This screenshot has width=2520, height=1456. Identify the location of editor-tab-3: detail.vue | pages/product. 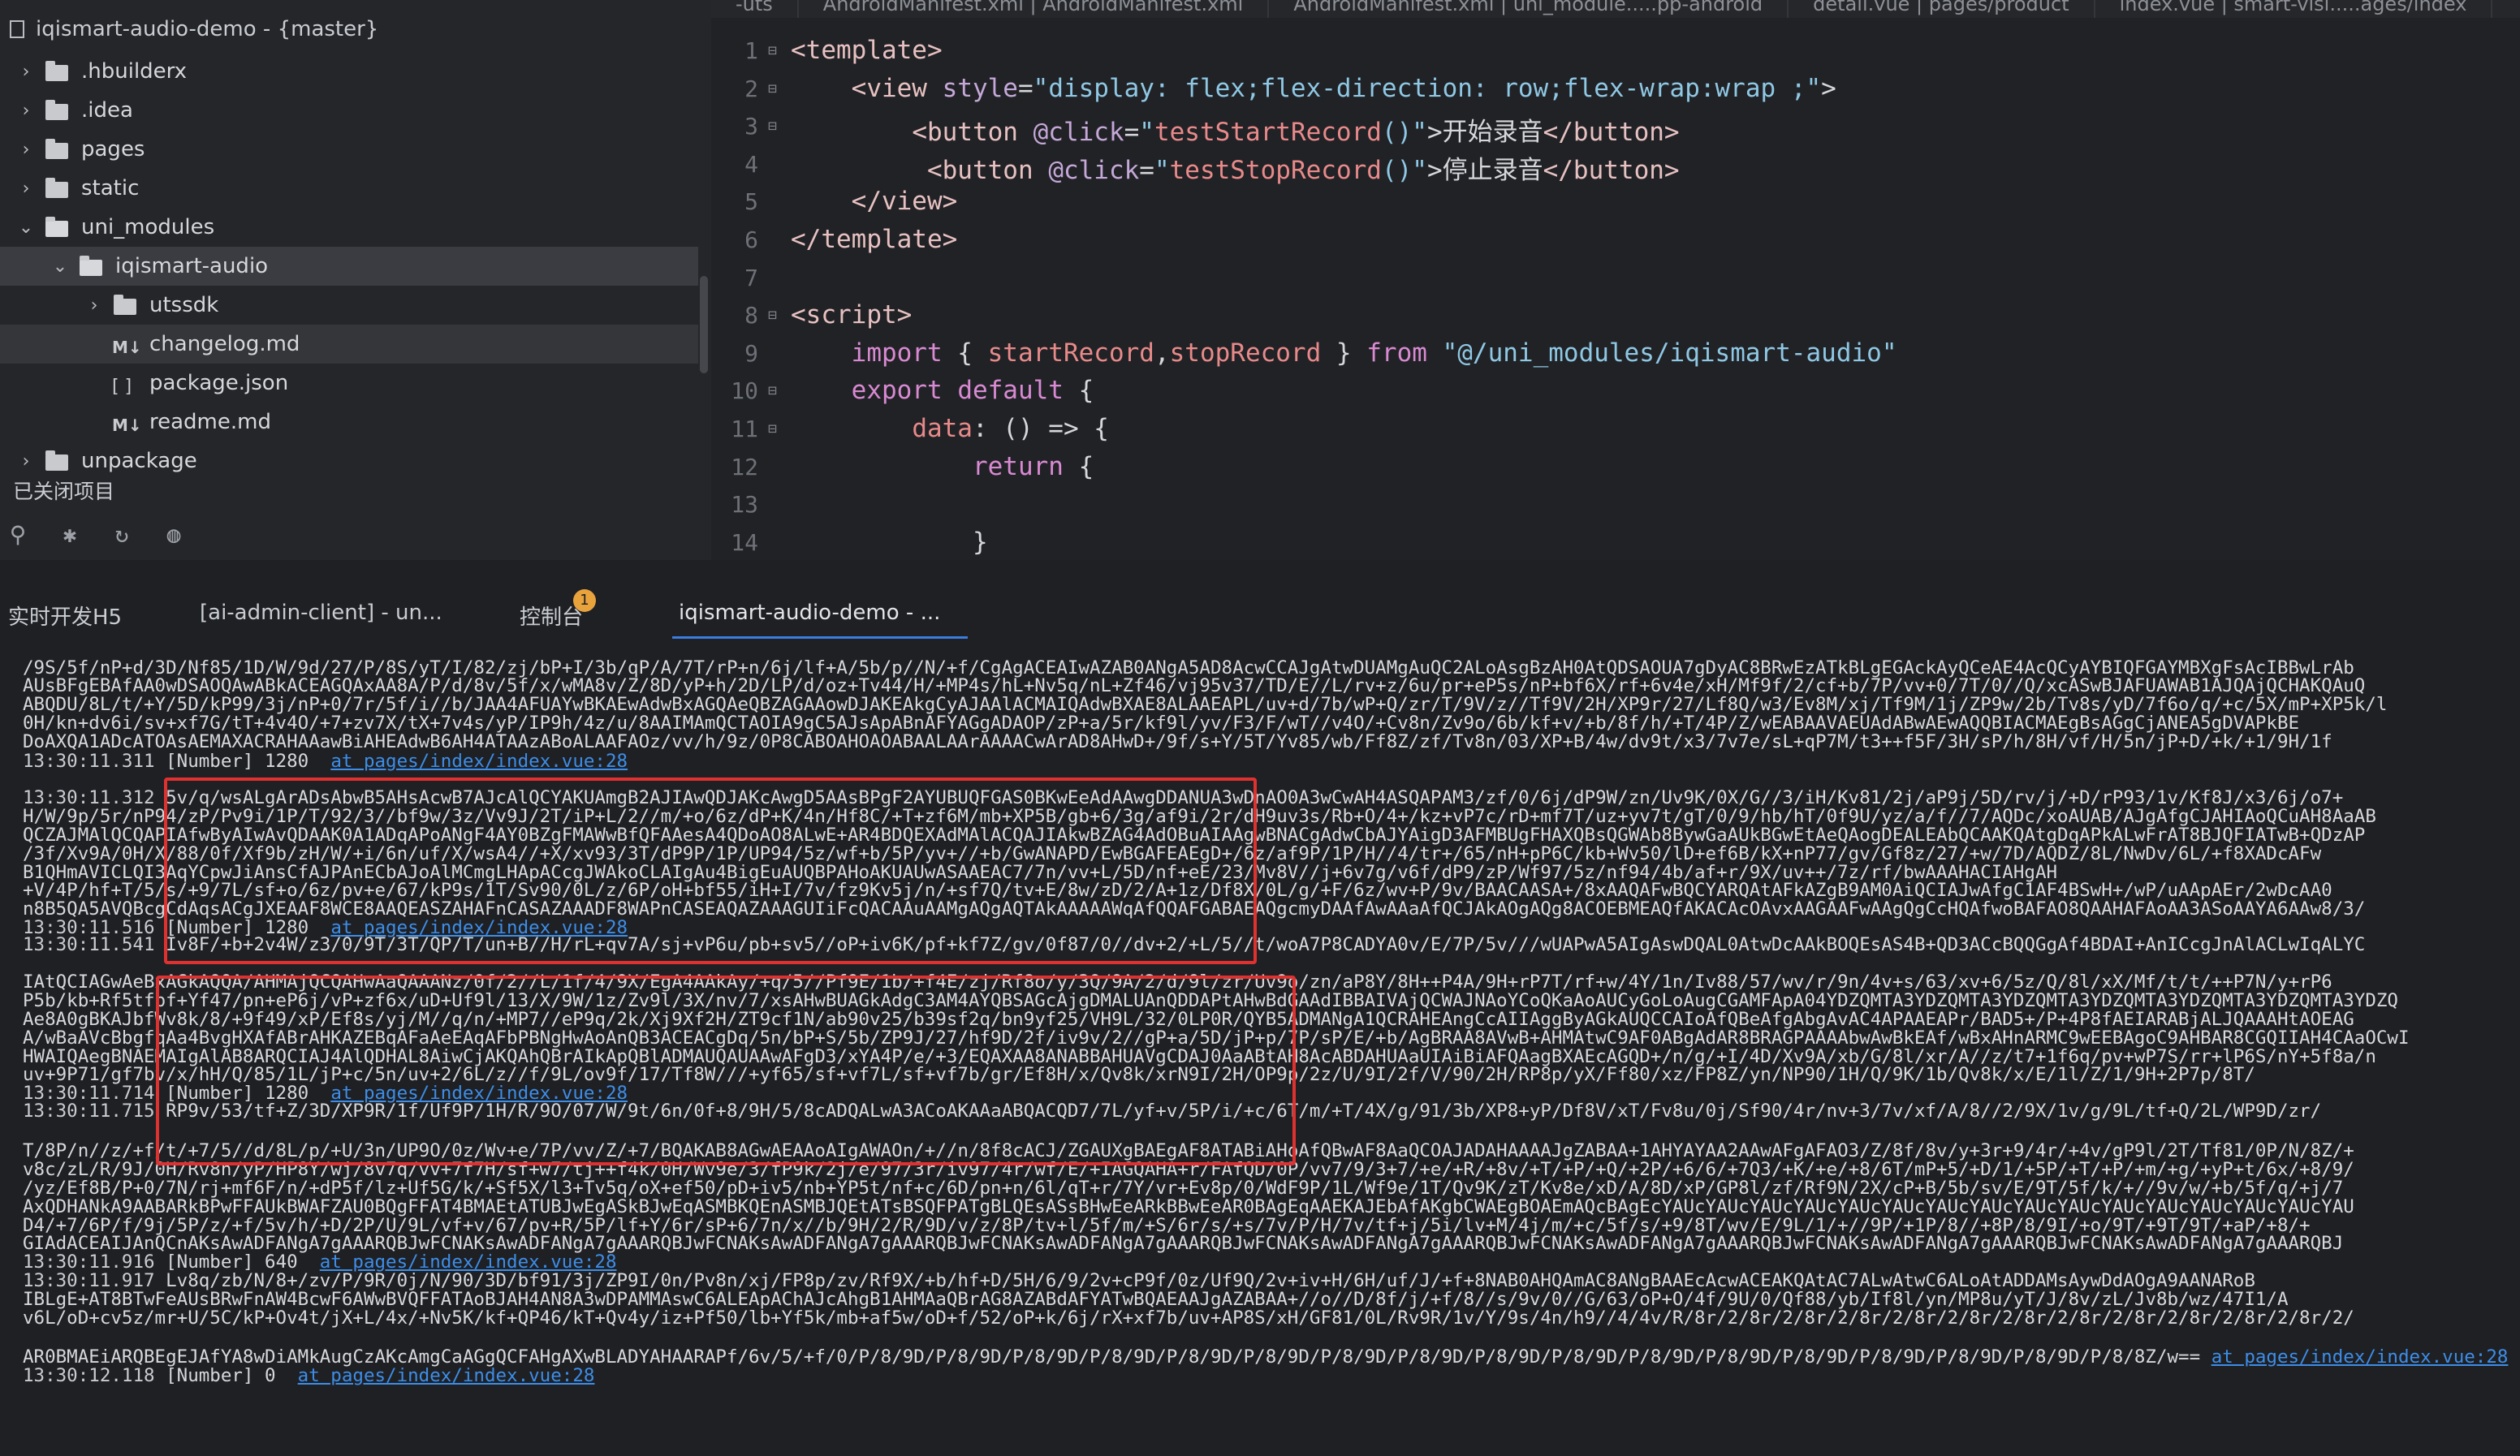
(1942, 9).